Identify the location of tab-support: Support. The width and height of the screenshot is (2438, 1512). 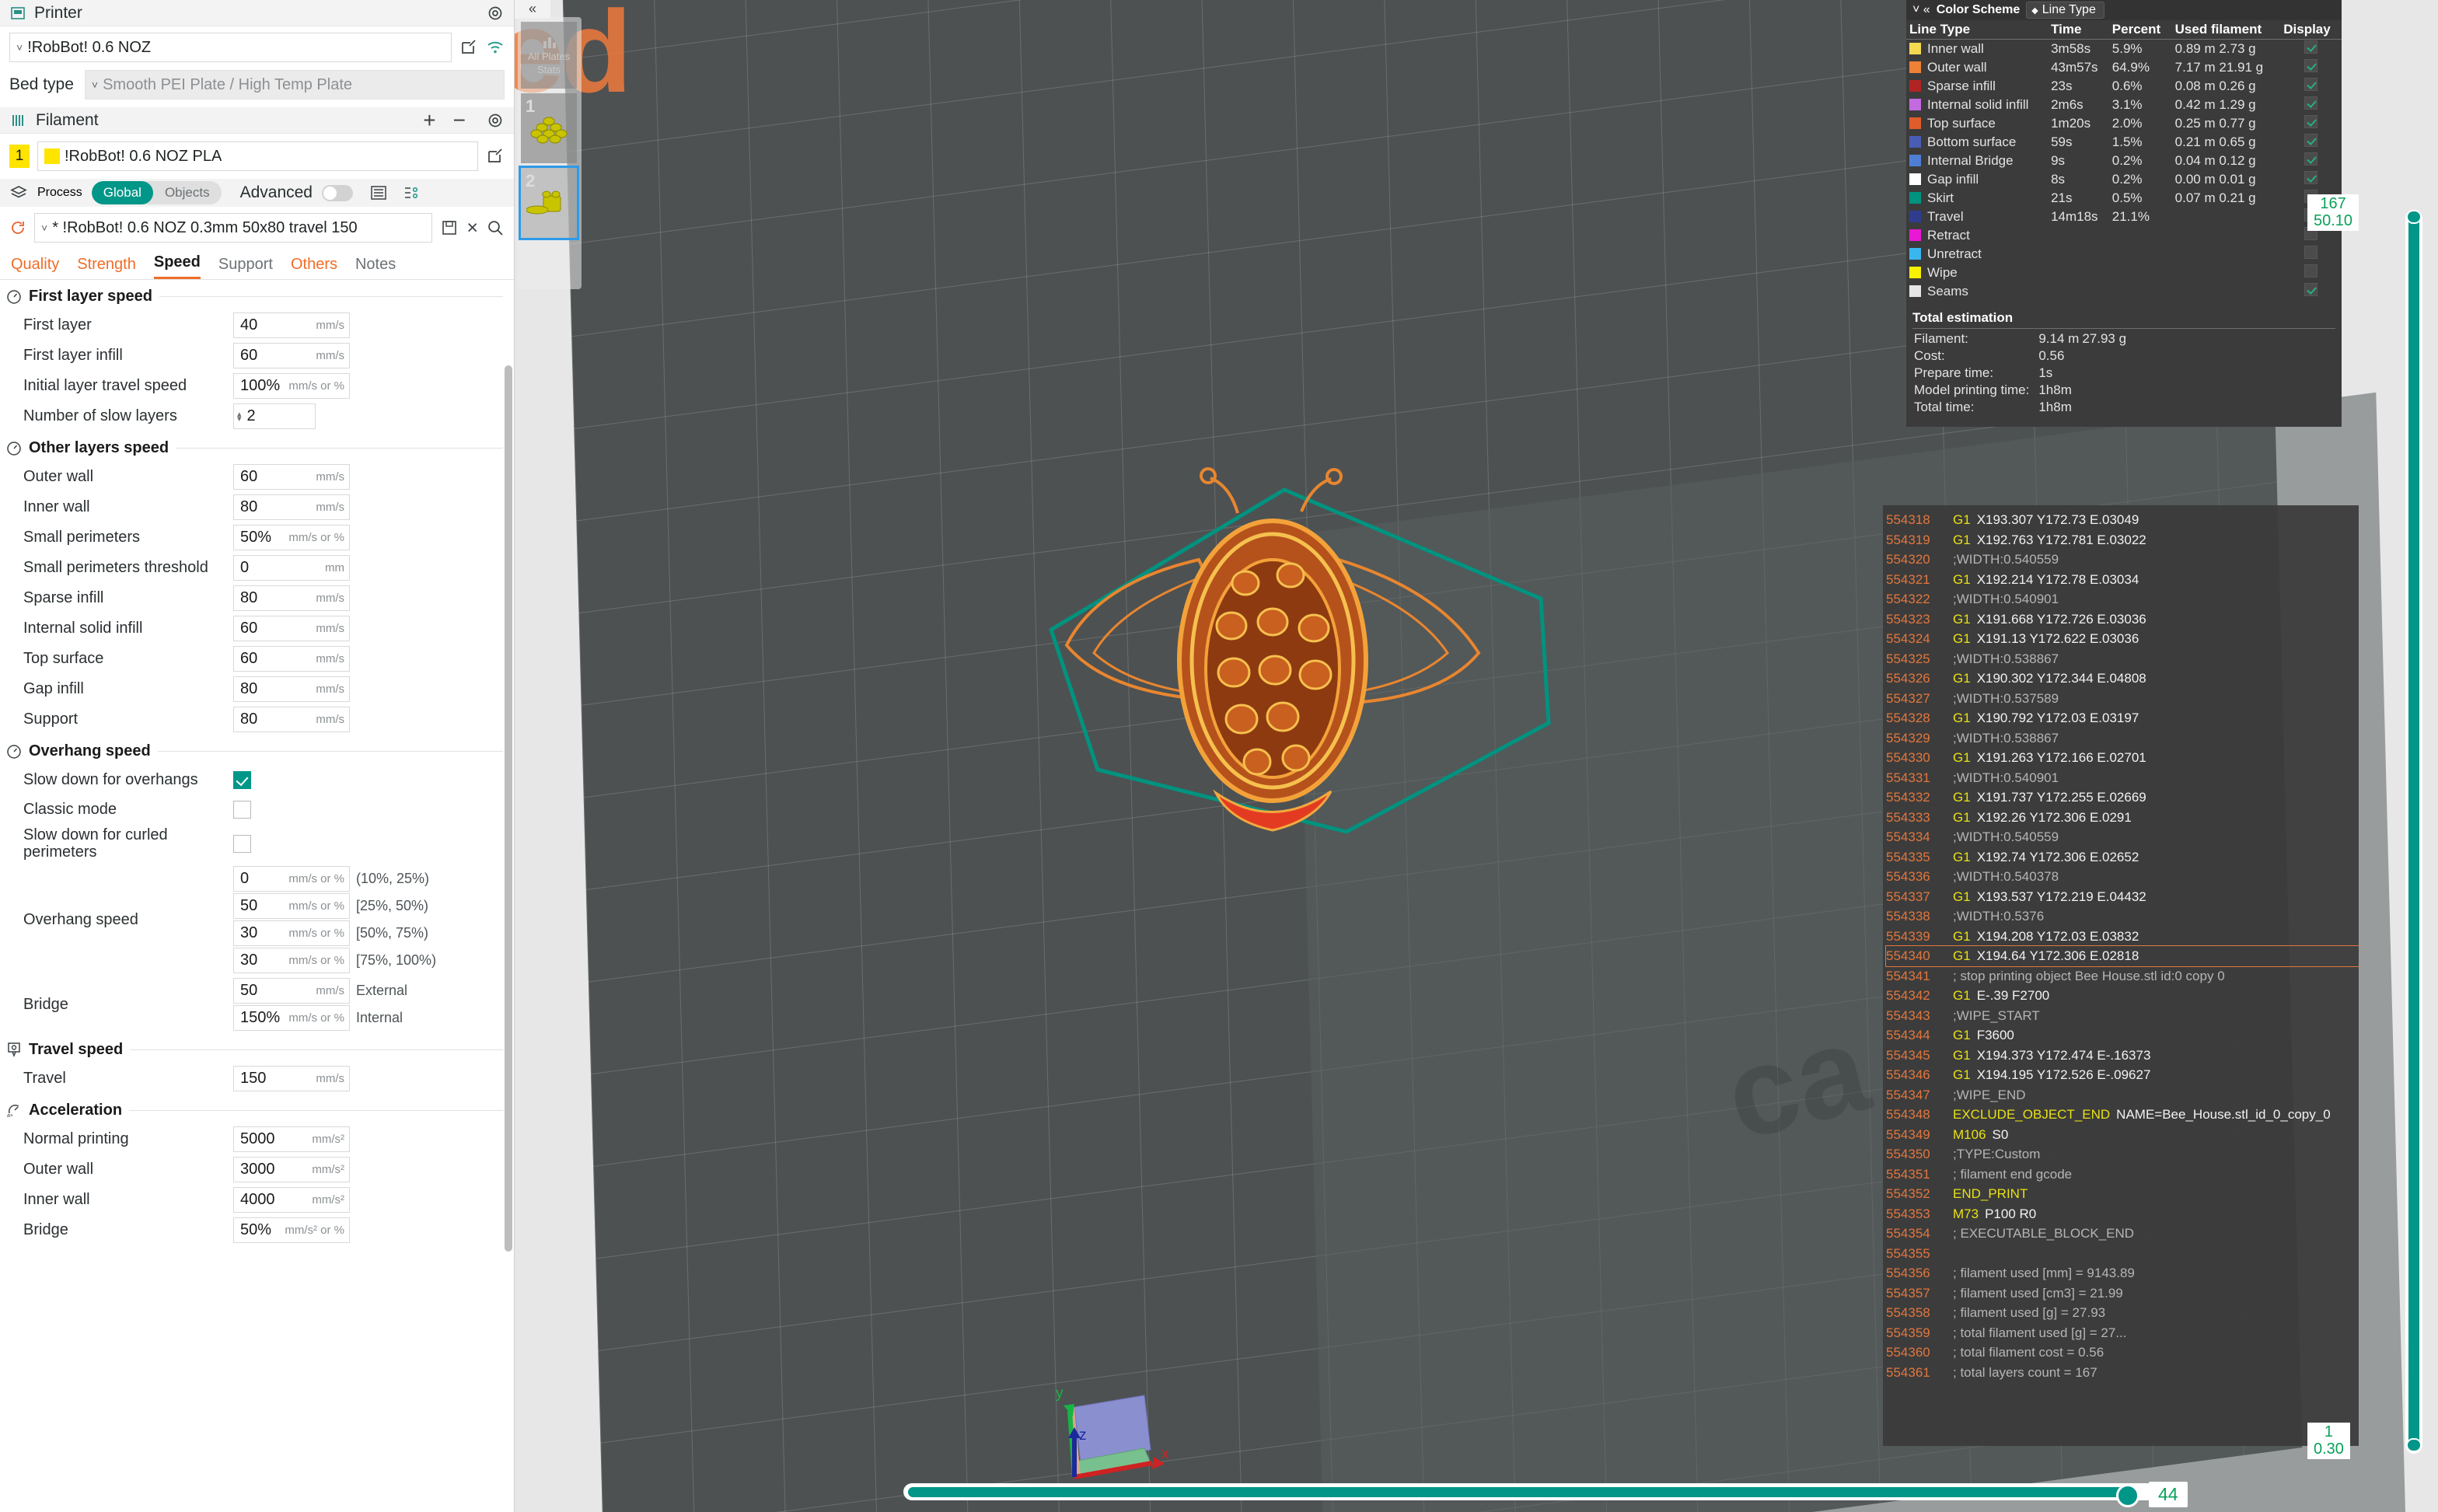
(245, 267).